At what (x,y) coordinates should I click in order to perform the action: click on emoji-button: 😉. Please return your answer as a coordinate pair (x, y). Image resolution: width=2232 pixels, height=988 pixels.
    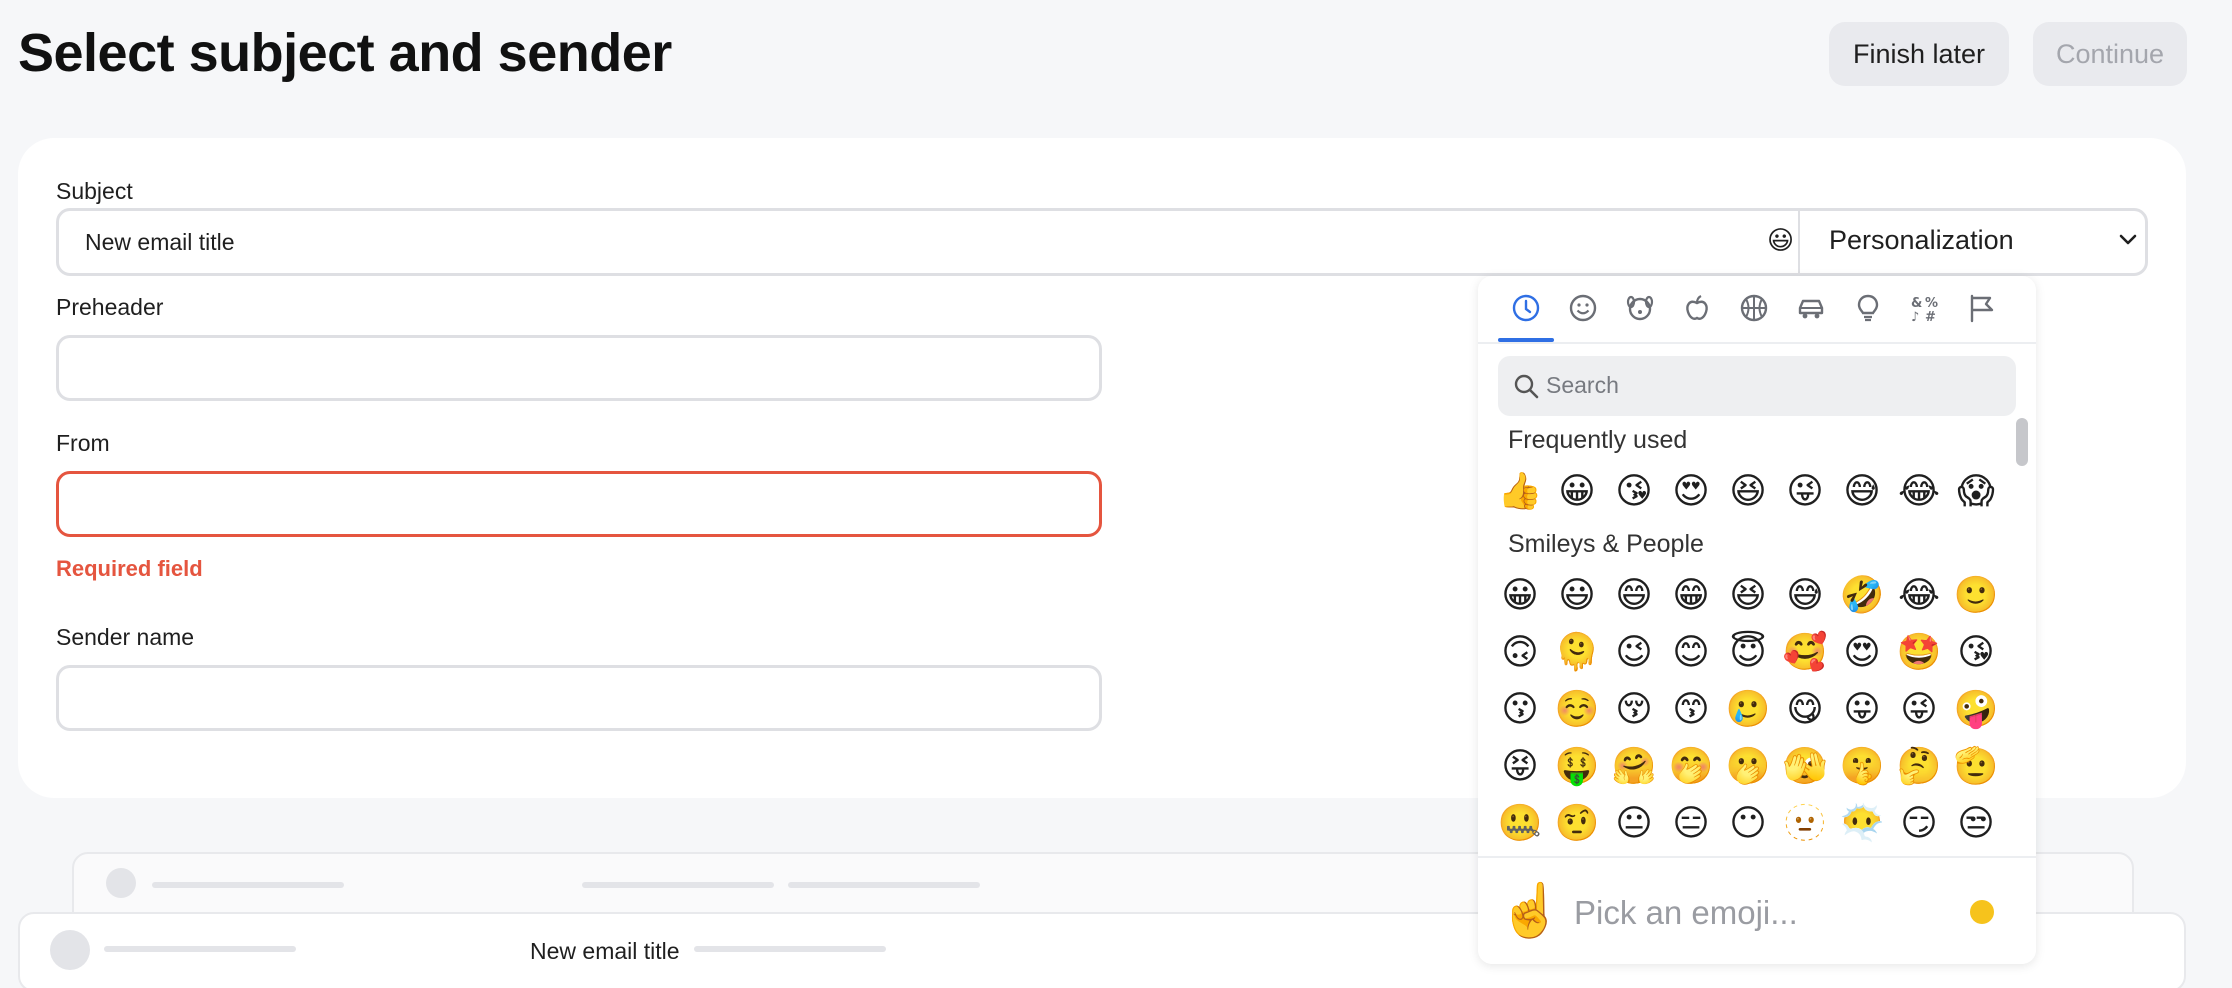
    Looking at the image, I should click on (1634, 653).